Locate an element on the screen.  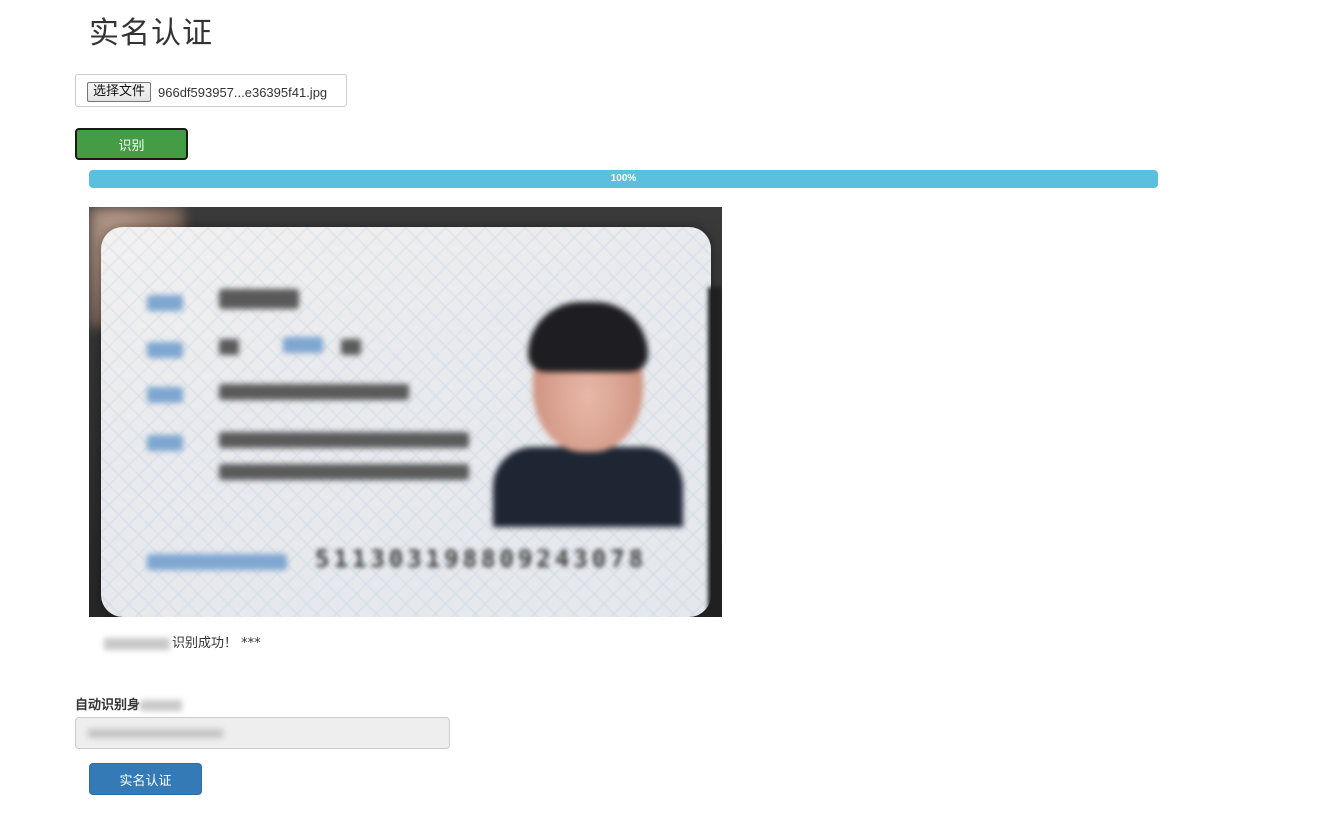
background-strip is located at coordinates (715, 452).